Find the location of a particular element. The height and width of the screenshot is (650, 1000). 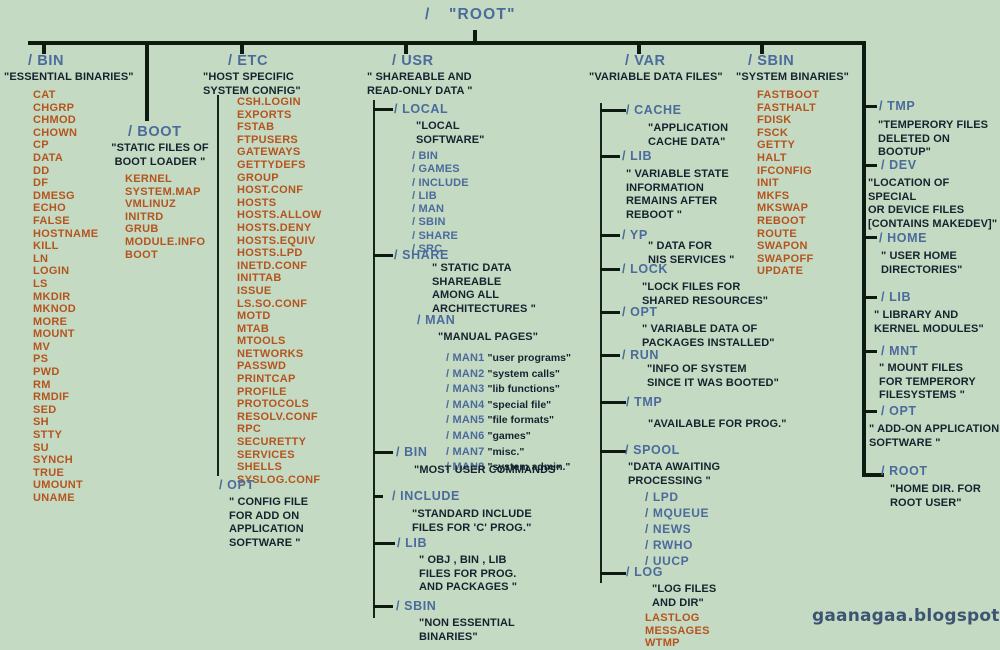

drop-boot is located at coordinates (147, 81).